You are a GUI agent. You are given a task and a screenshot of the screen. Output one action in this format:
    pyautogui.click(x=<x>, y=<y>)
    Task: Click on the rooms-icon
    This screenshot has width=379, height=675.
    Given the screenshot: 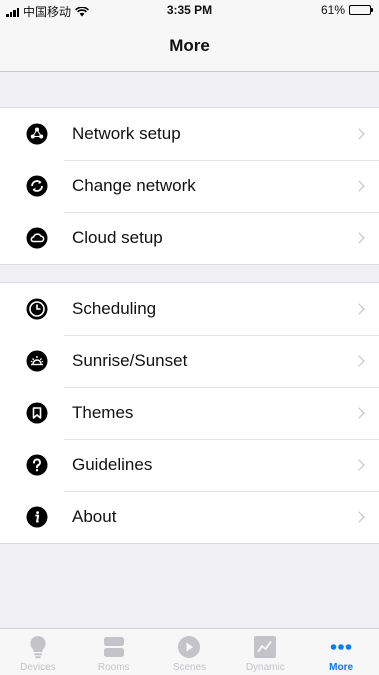 What is the action you would take?
    pyautogui.click(x=113, y=647)
    